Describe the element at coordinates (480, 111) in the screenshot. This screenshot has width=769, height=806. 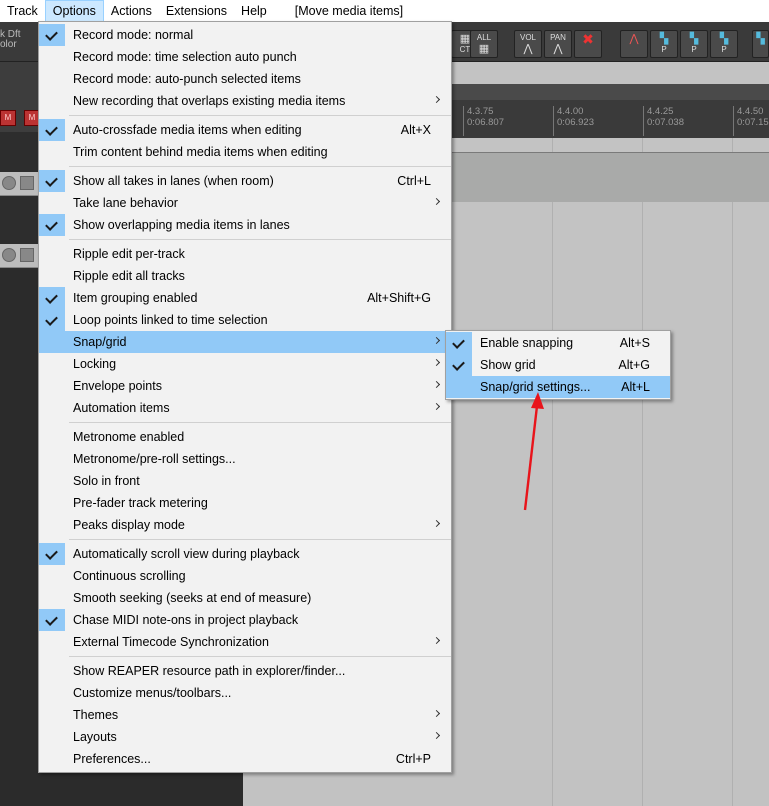
I see `ruler-bar: 4.3.75` at that location.